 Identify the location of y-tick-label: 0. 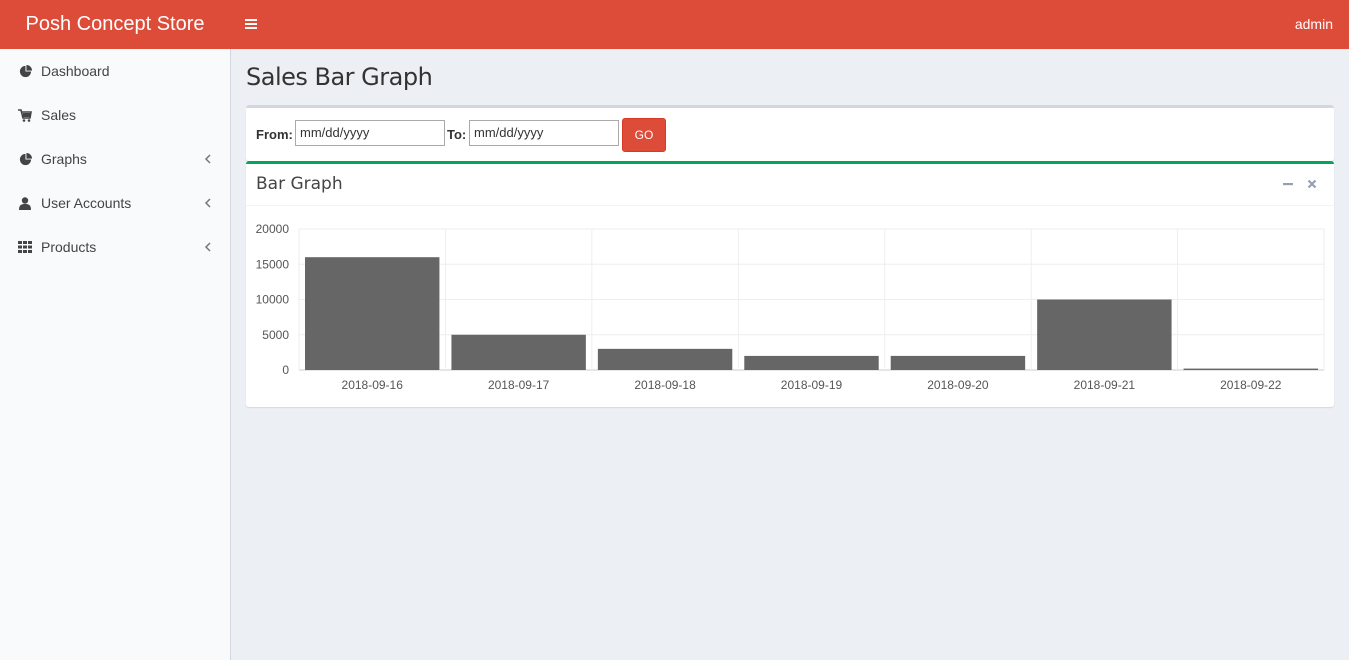
(285, 370).